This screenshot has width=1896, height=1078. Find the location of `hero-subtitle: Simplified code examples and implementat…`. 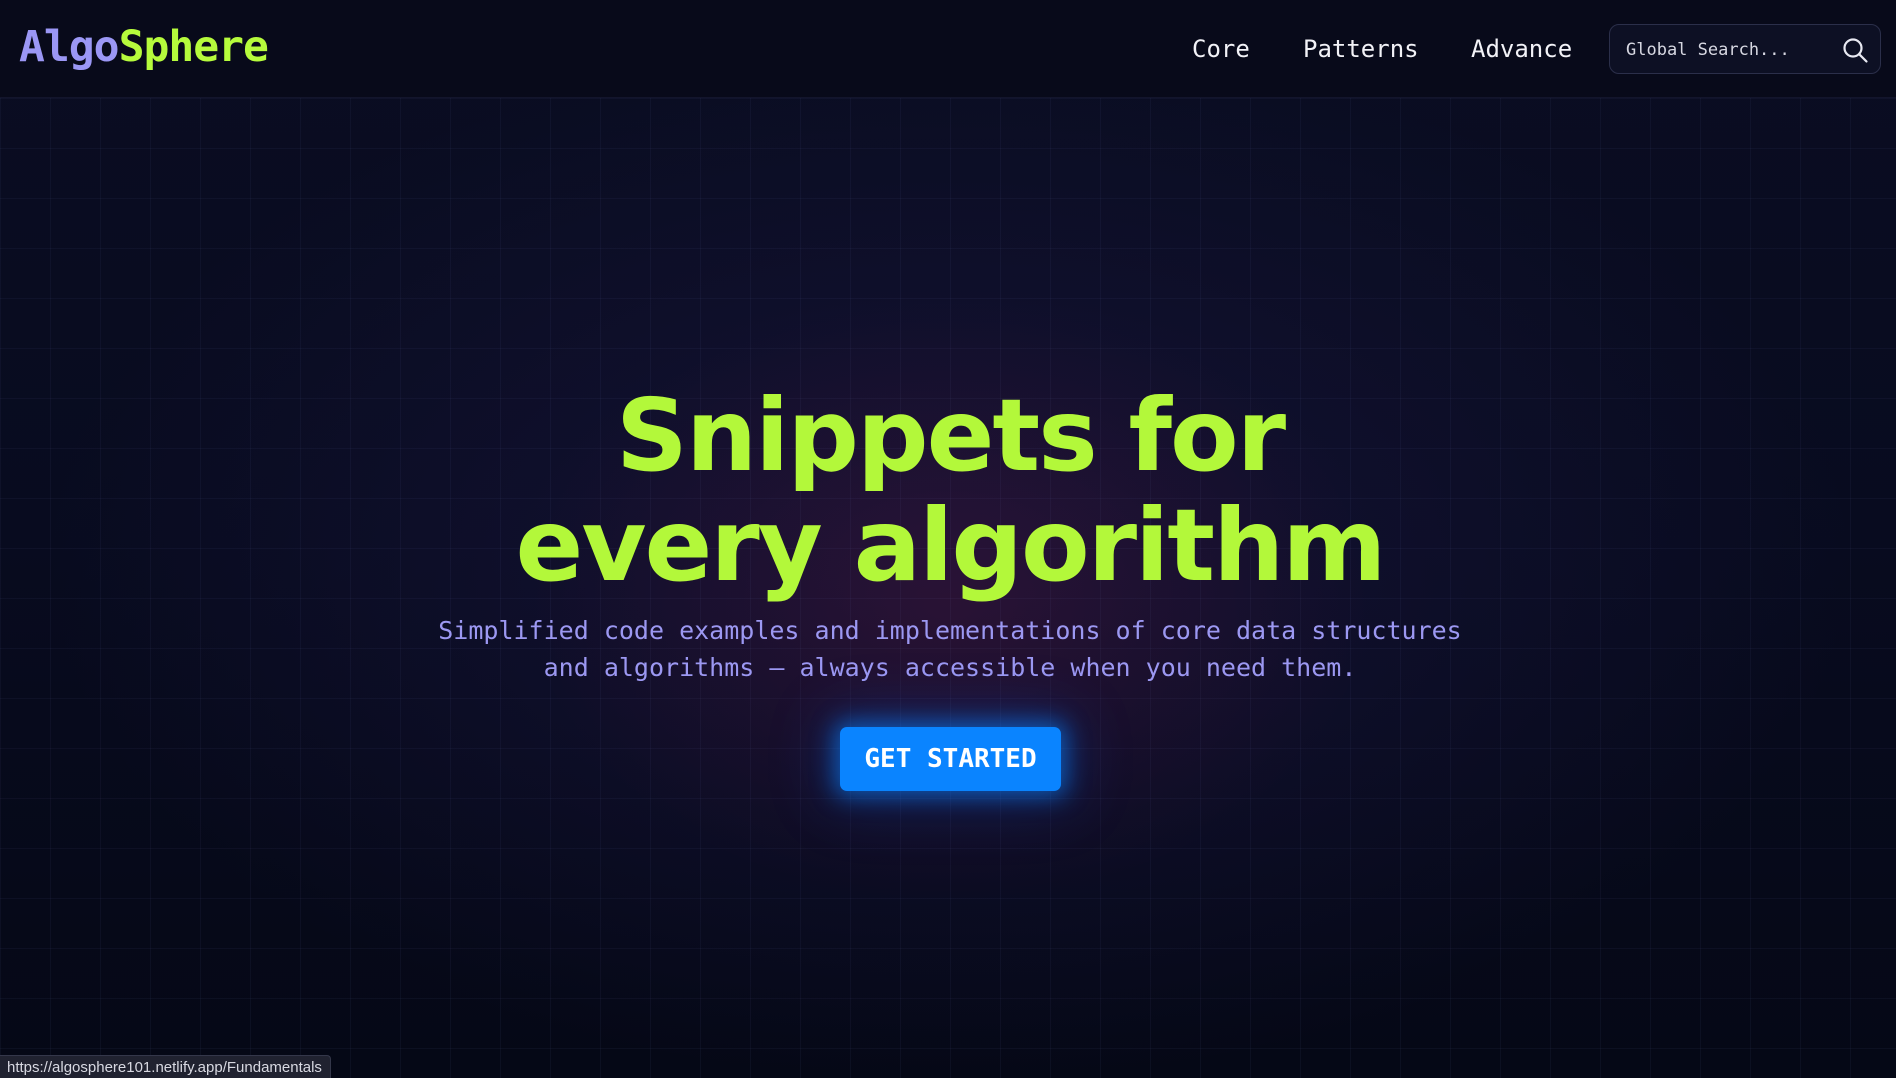

hero-subtitle: Simplified code examples and implementat… is located at coordinates (948, 649).